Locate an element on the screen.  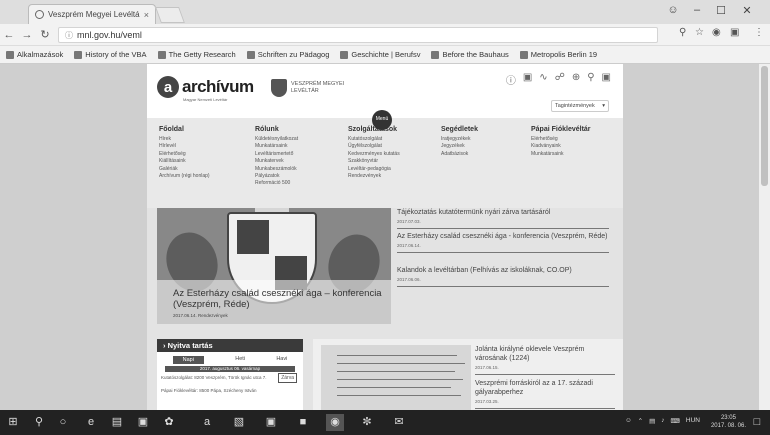
menu-item: Reformáció 500 is located at coordinates (276, 183).